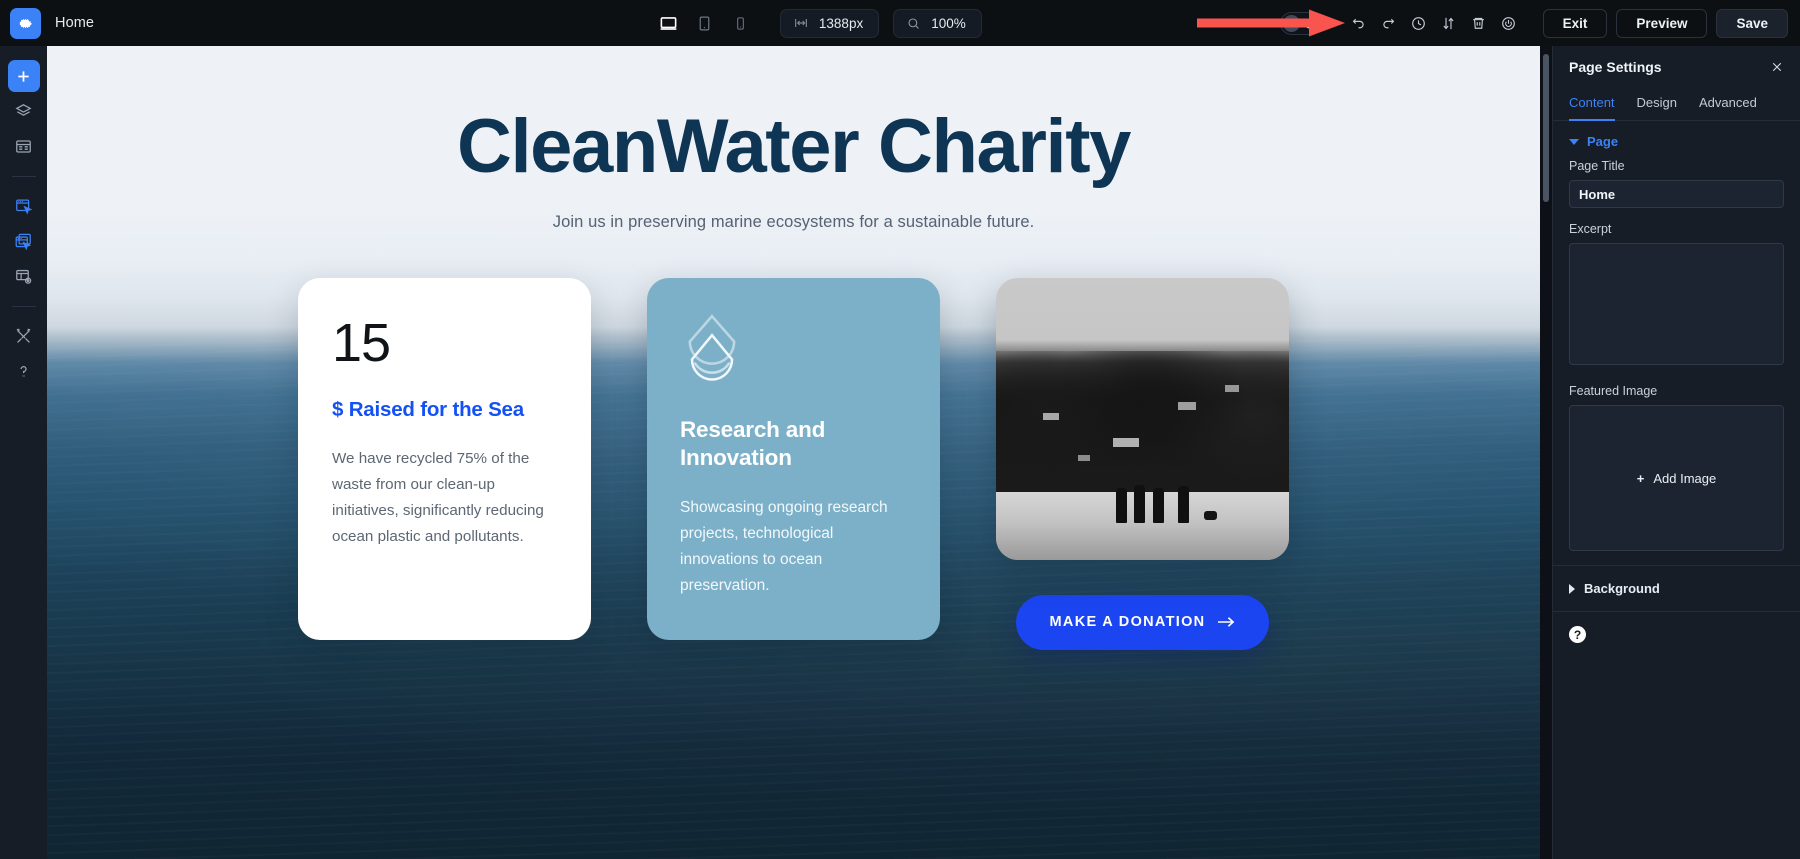  I want to click on section-background-label: Background, so click(1622, 588).